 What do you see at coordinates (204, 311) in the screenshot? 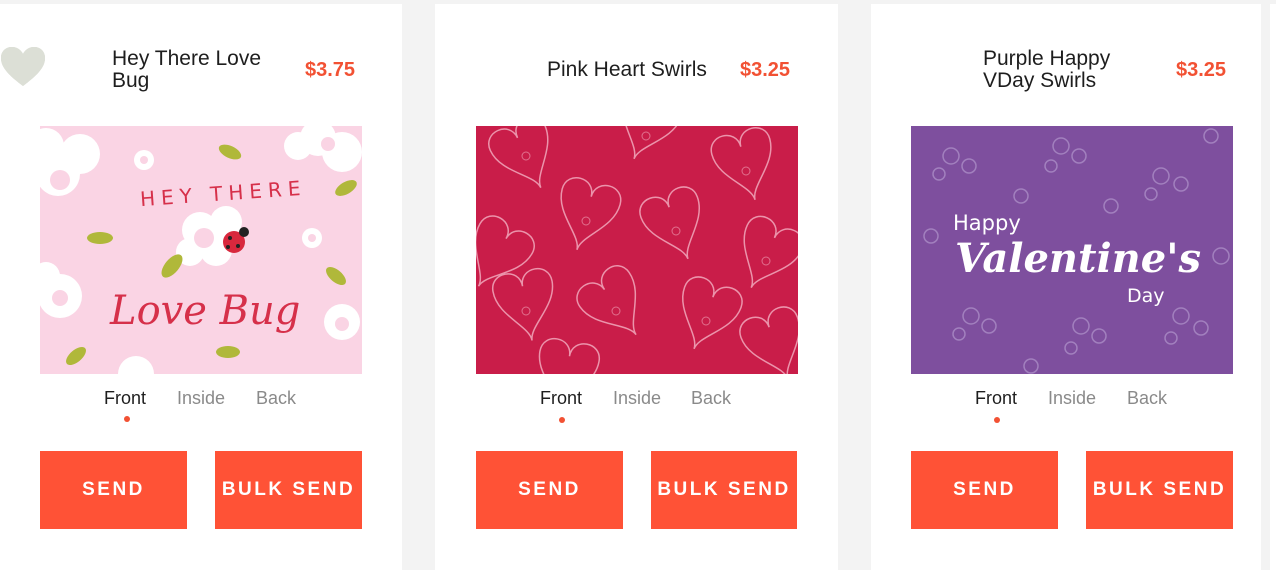
I see `card-art-text: Love Bug` at bounding box center [204, 311].